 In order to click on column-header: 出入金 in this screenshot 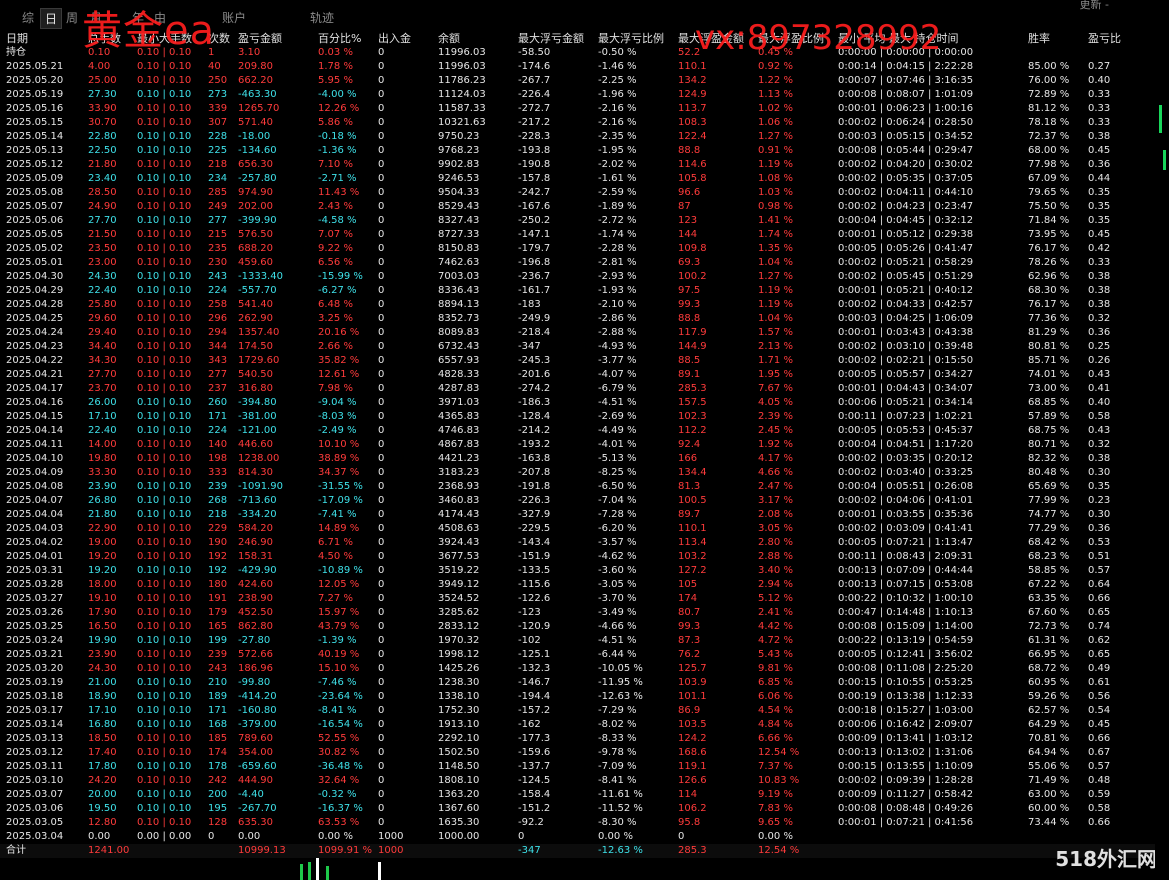, I will do `click(394, 39)`.